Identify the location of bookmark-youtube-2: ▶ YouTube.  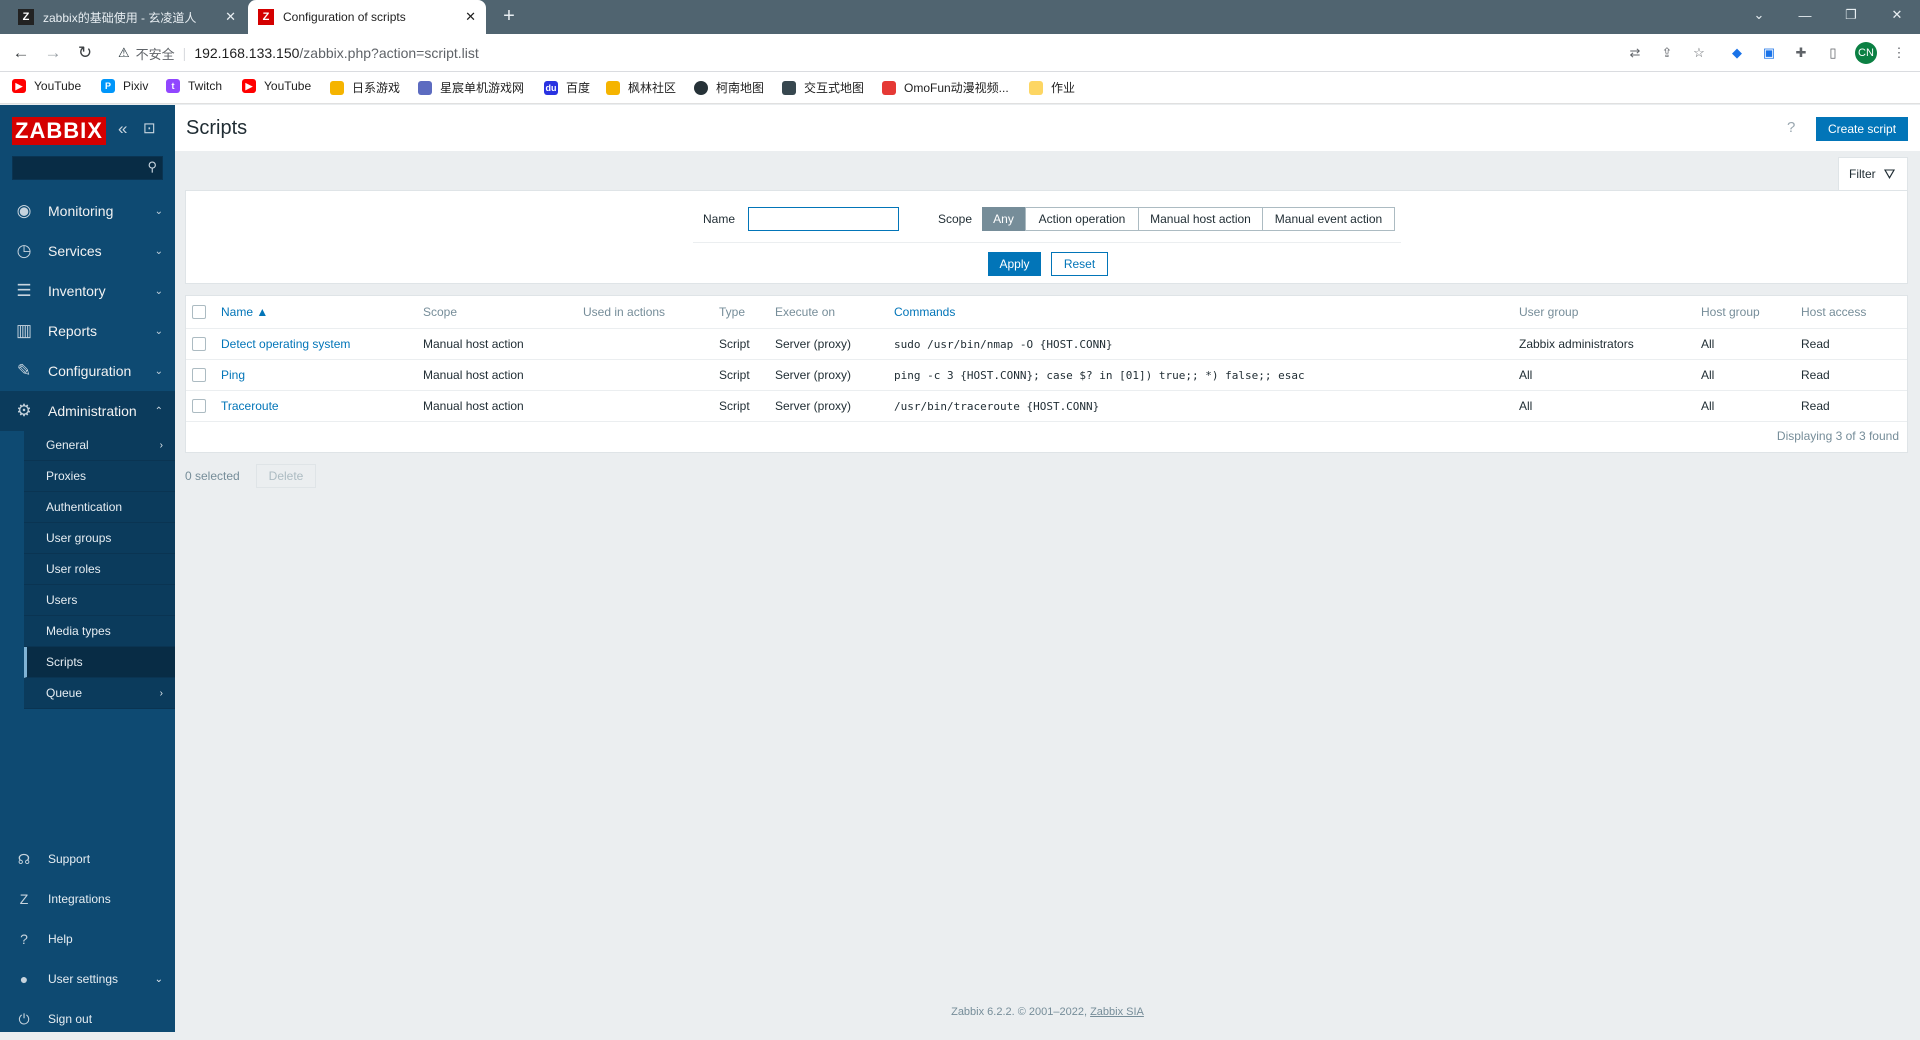
(276, 86).